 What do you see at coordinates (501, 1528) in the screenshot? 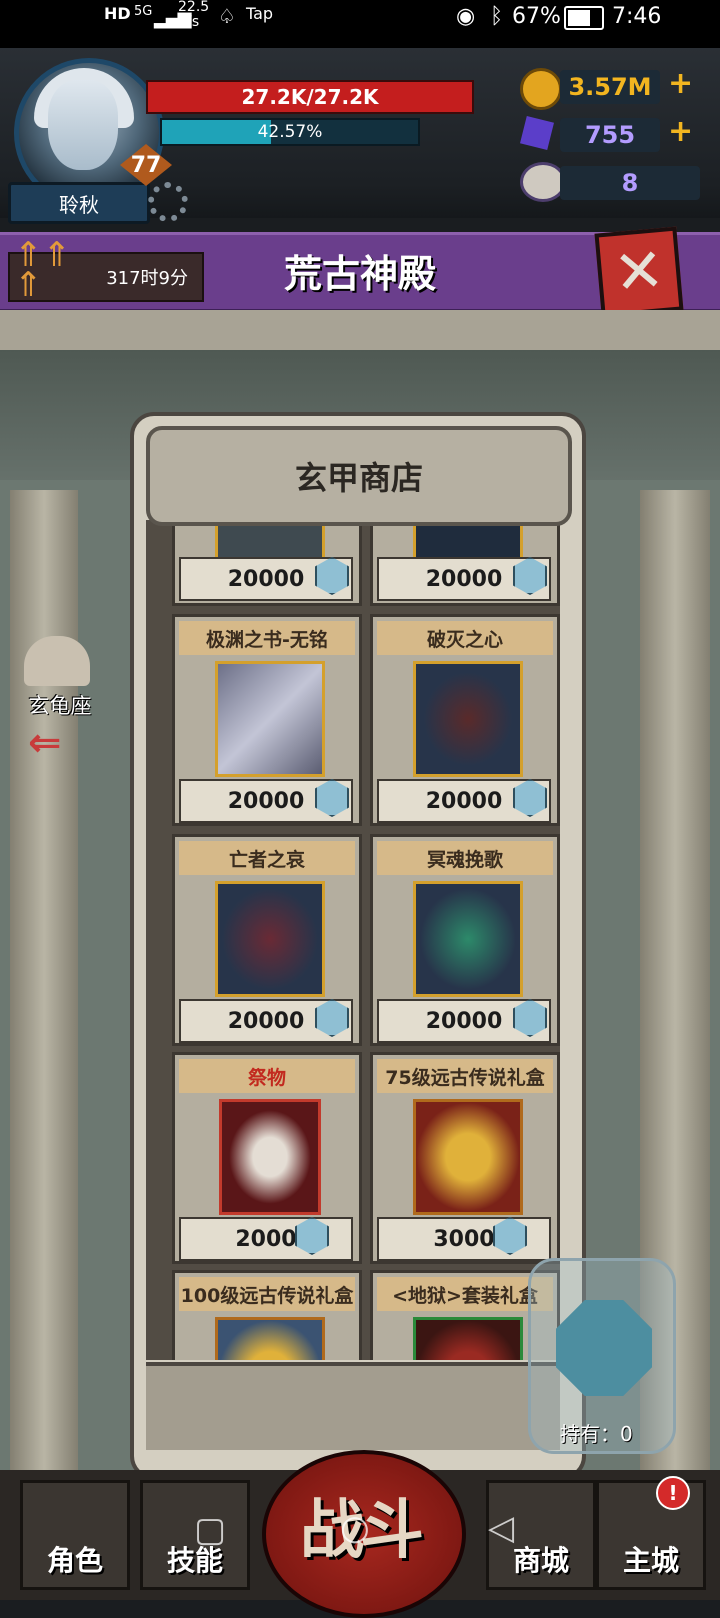
I see `back-icon: ◁` at bounding box center [501, 1528].